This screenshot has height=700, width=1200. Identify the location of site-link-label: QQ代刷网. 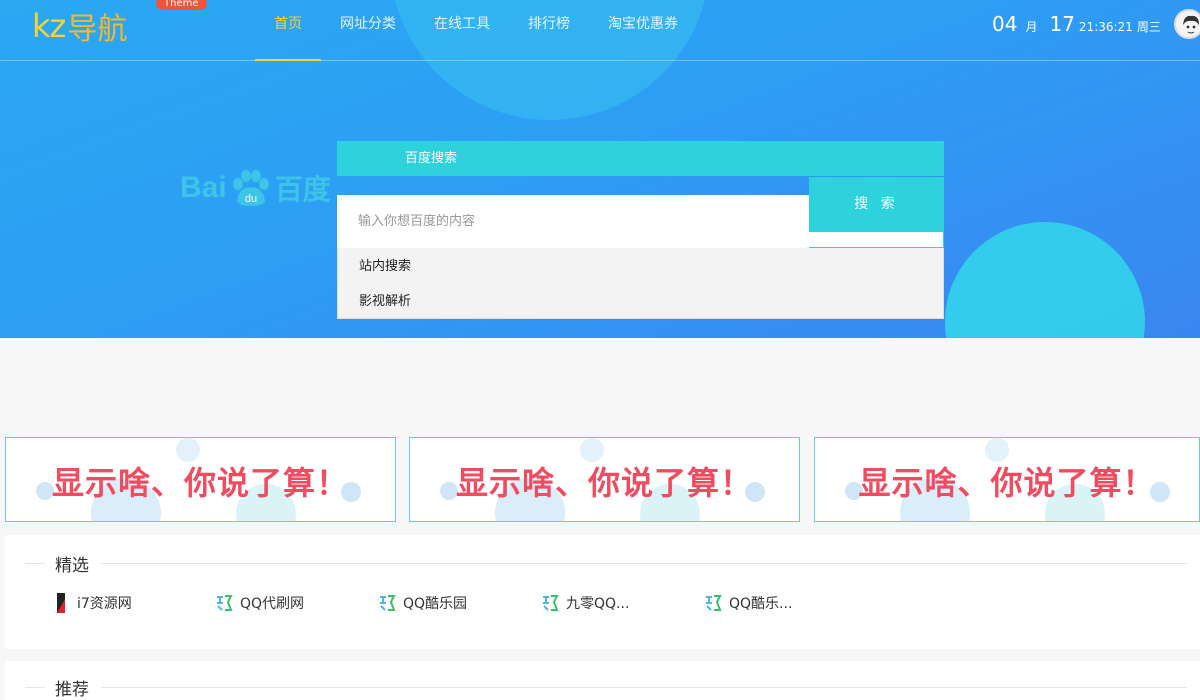
(272, 604).